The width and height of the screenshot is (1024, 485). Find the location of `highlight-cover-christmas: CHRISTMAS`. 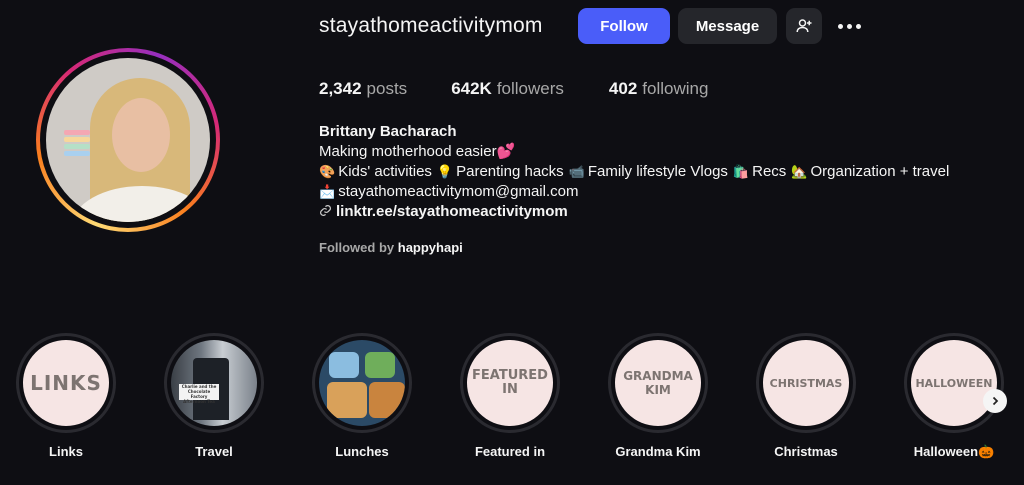

highlight-cover-christmas: CHRISTMAS is located at coordinates (806, 383).